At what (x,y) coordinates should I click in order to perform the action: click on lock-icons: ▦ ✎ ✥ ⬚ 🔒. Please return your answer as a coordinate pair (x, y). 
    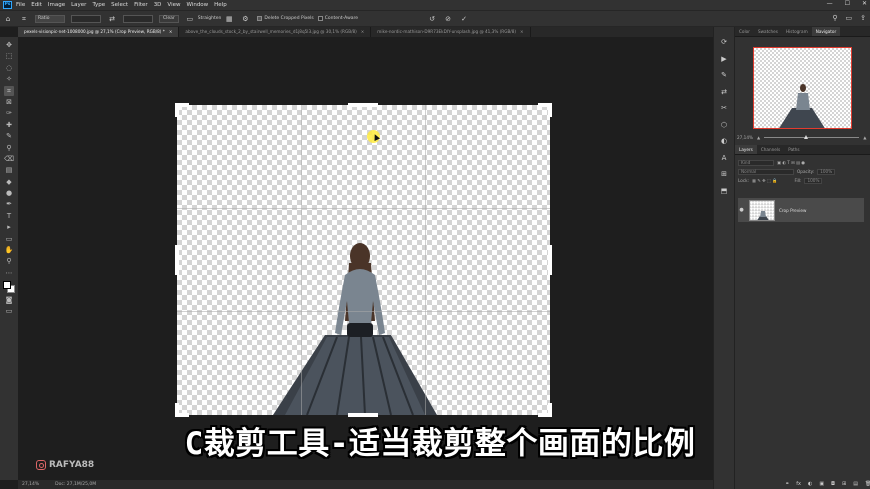
    Looking at the image, I should click on (764, 181).